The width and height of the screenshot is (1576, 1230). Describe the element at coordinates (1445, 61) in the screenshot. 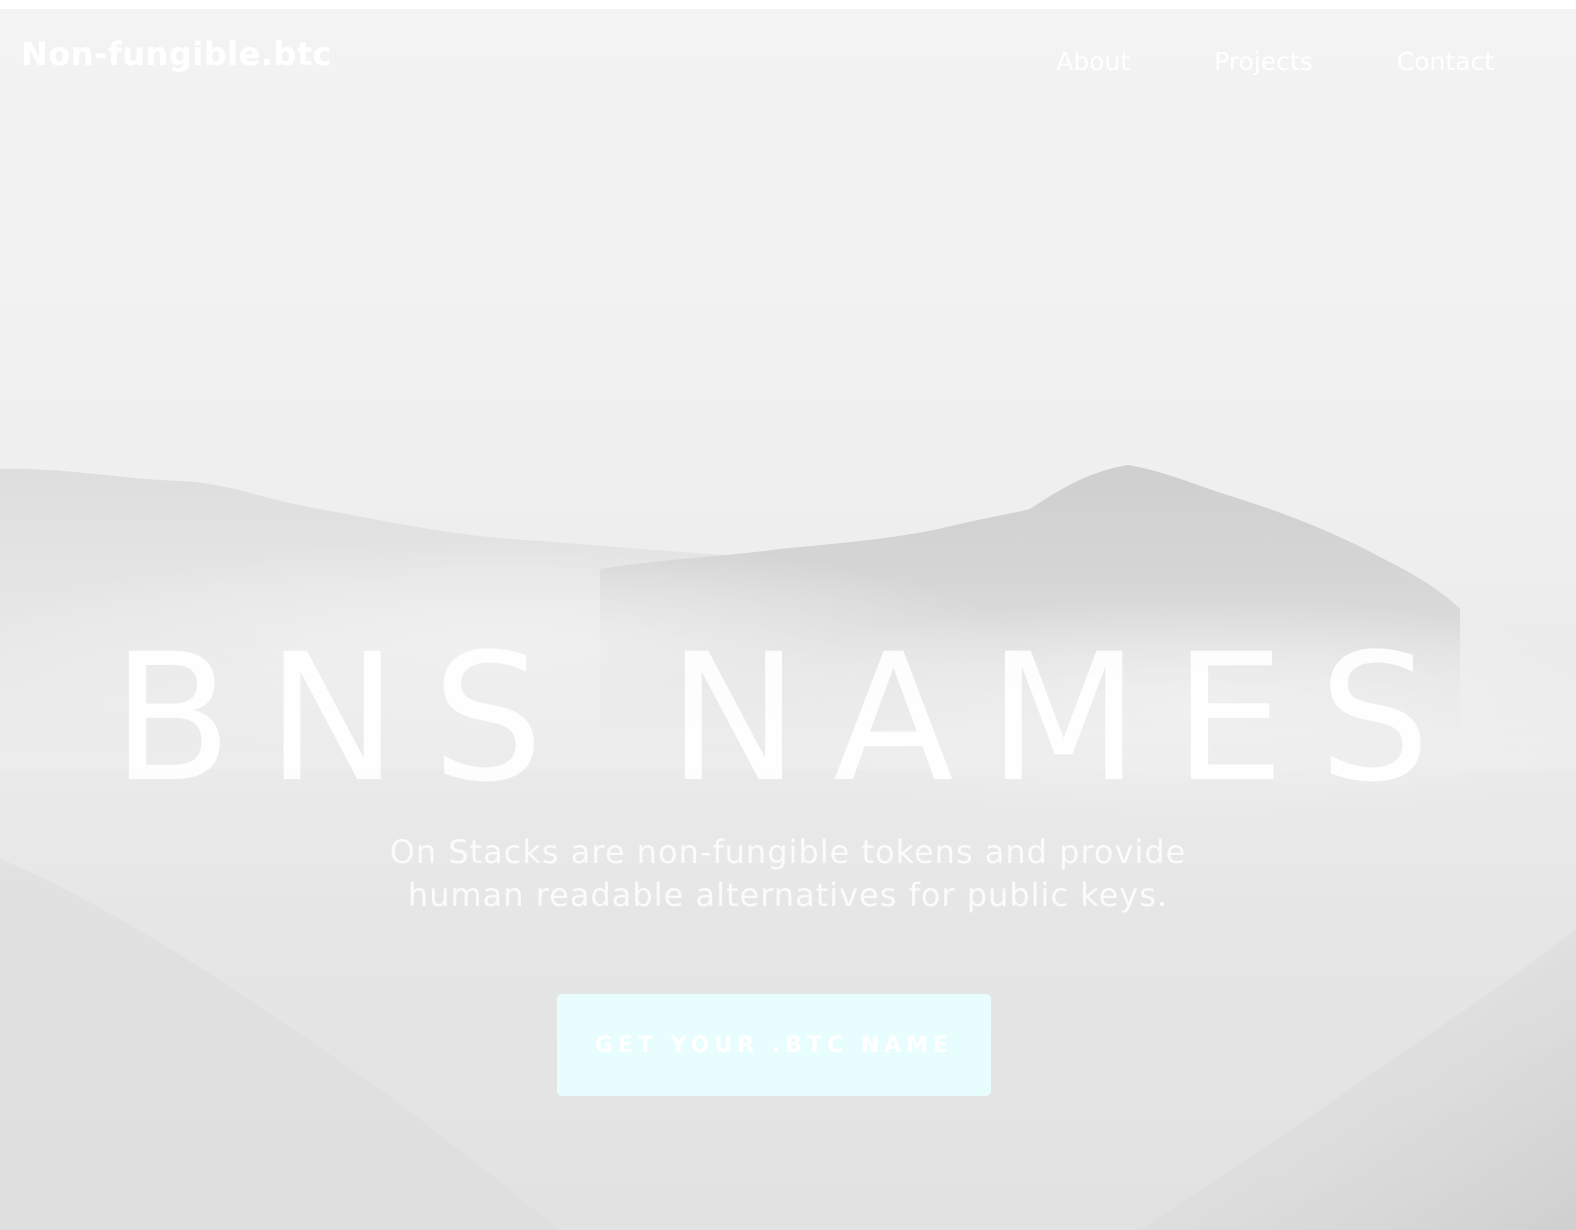

I see `nav-link-contact: Contact` at that location.